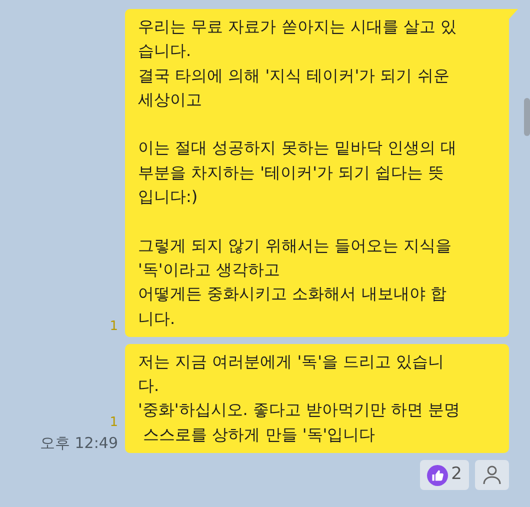  I want to click on profile-button, so click(492, 475).